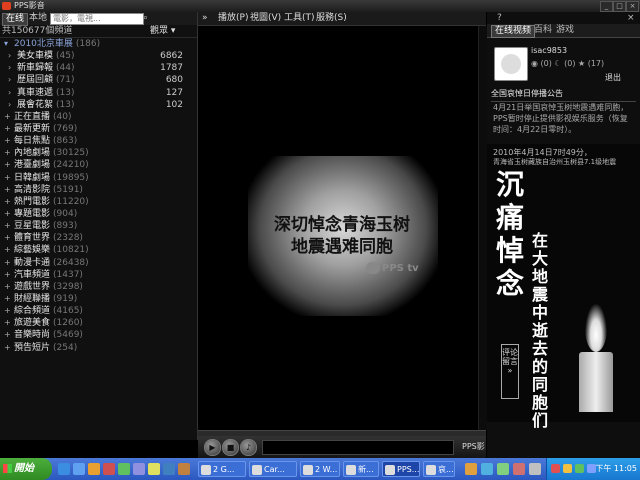 The image size is (640, 480). I want to click on help-icon: ?, so click(499, 18).